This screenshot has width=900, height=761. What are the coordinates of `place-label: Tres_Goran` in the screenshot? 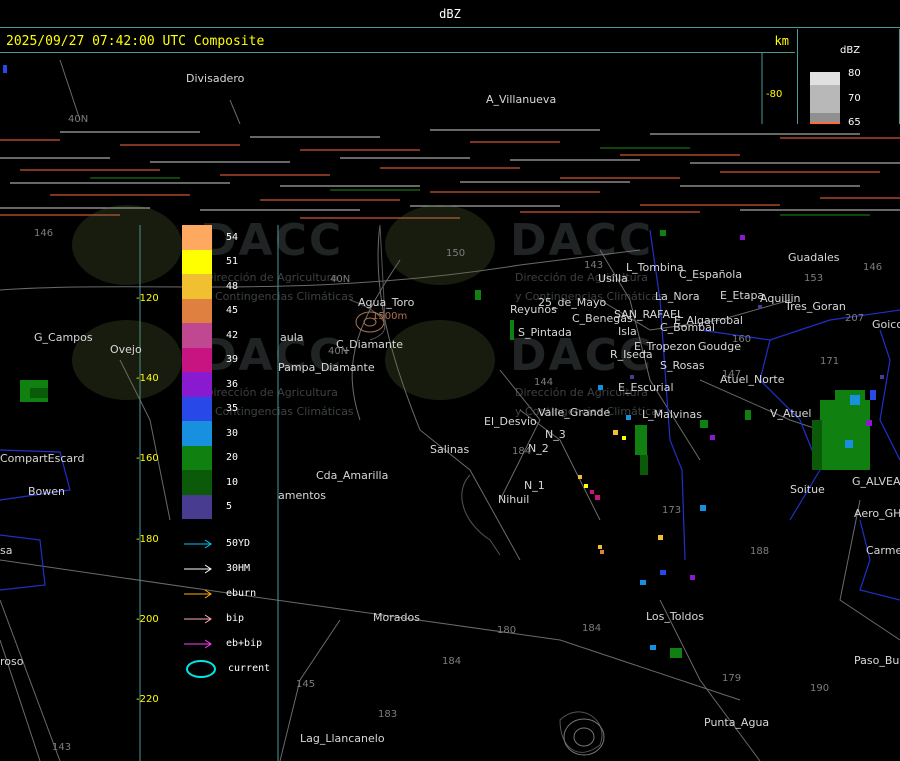 It's located at (815, 306).